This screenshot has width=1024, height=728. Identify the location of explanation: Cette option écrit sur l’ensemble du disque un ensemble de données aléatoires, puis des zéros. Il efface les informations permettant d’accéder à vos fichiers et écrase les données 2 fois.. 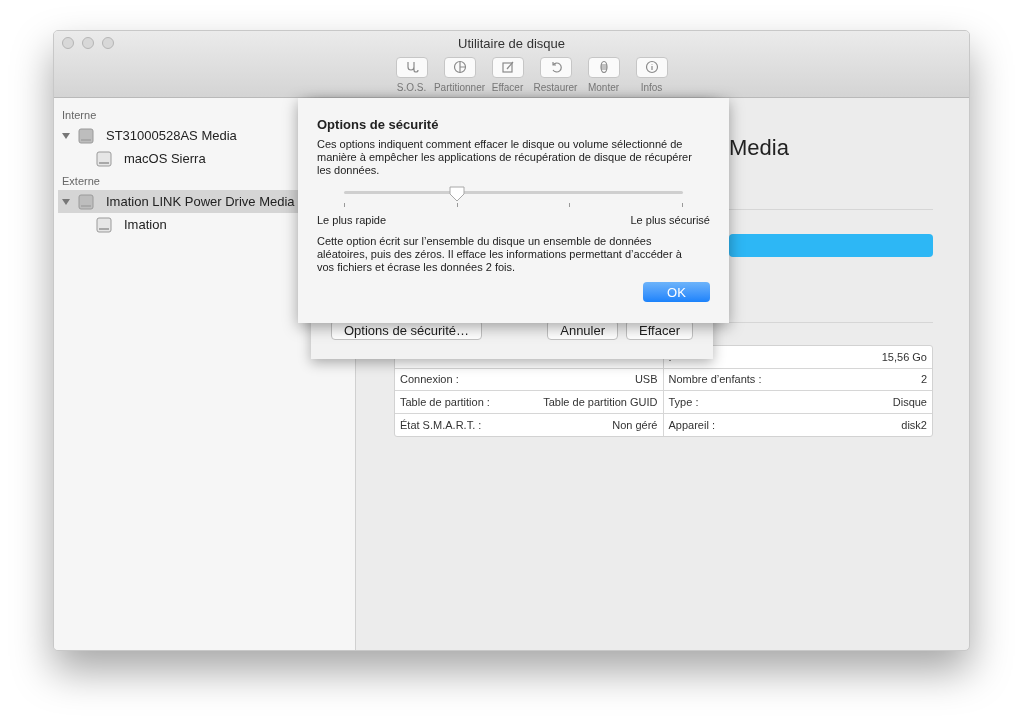
(500, 254).